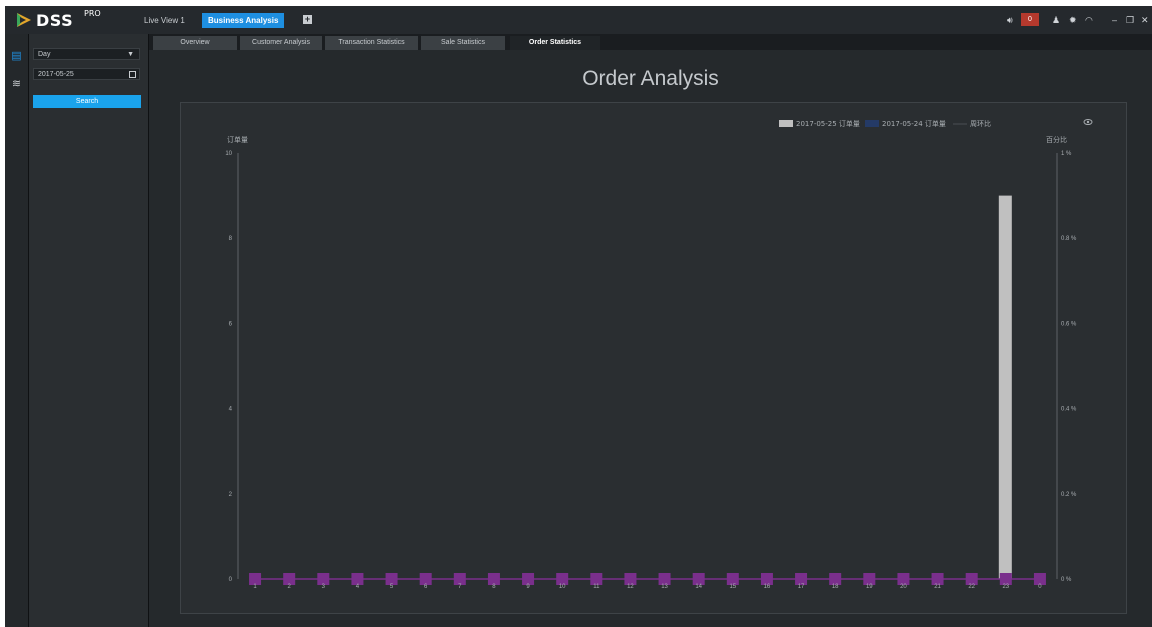 The height and width of the screenshot is (627, 1152). Describe the element at coordinates (1005, 587) in the screenshot. I see `x-tick-label: 23` at that location.